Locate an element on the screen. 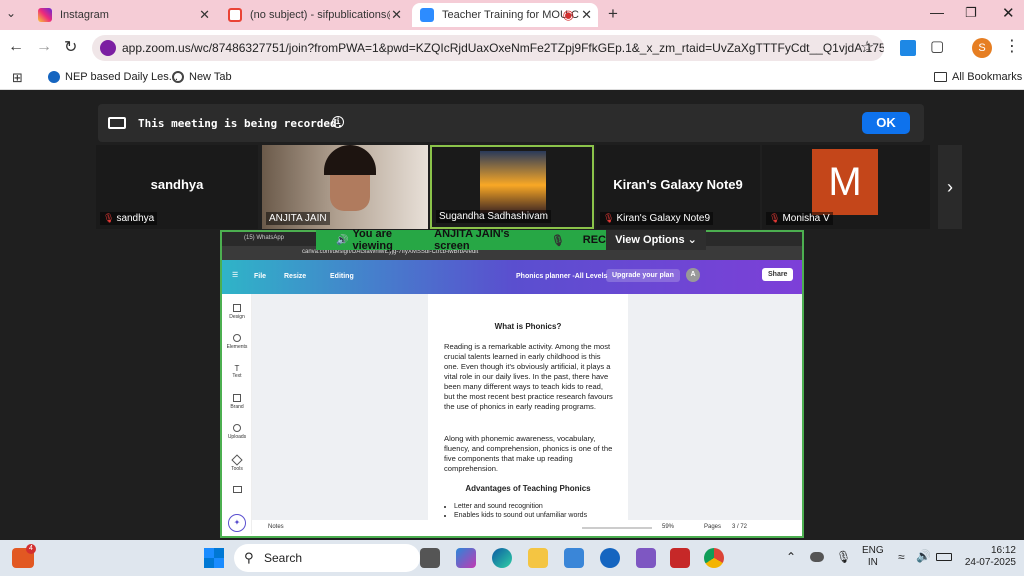 This screenshot has height=576, width=1024. tab-search-chevron-icon: ⌄ is located at coordinates (11, 13).